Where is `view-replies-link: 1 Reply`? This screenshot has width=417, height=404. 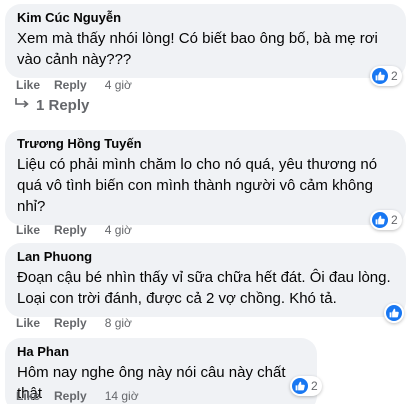
view-replies-link: 1 Reply is located at coordinates (51, 105).